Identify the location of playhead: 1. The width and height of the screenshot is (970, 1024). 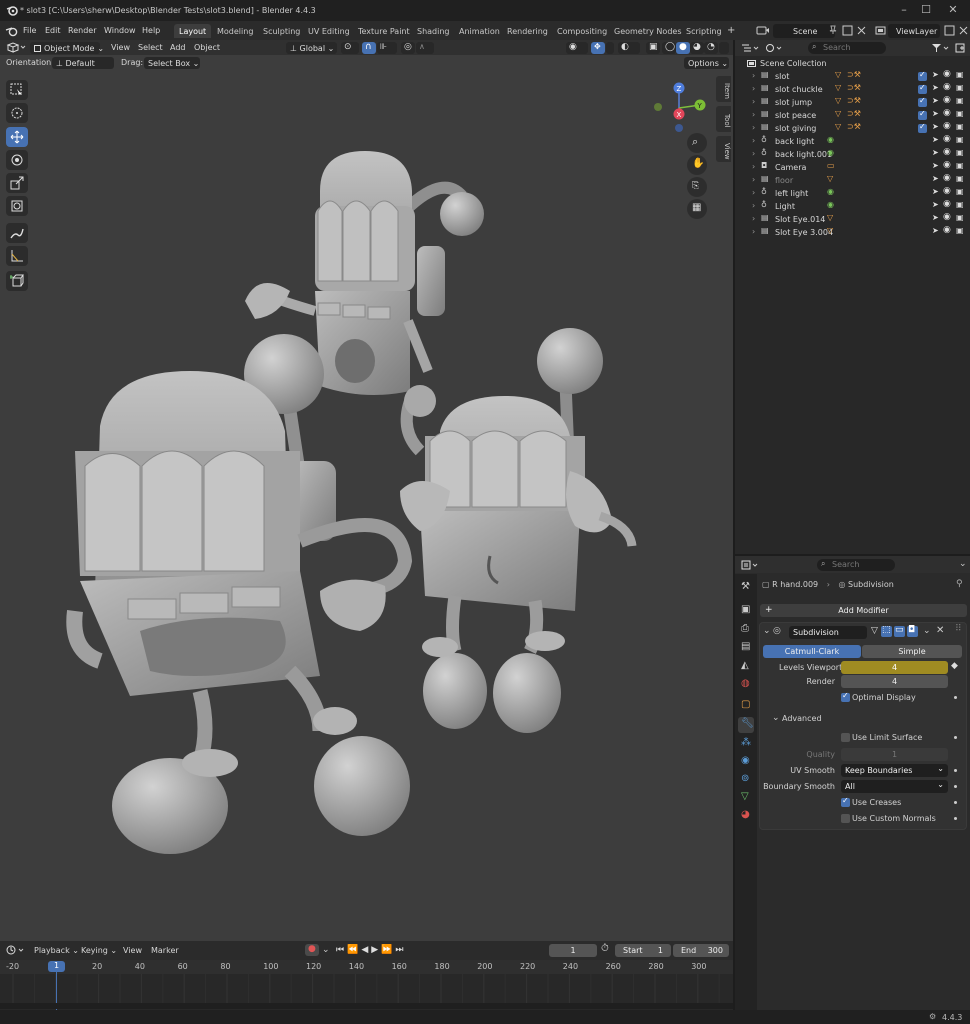
(56, 966).